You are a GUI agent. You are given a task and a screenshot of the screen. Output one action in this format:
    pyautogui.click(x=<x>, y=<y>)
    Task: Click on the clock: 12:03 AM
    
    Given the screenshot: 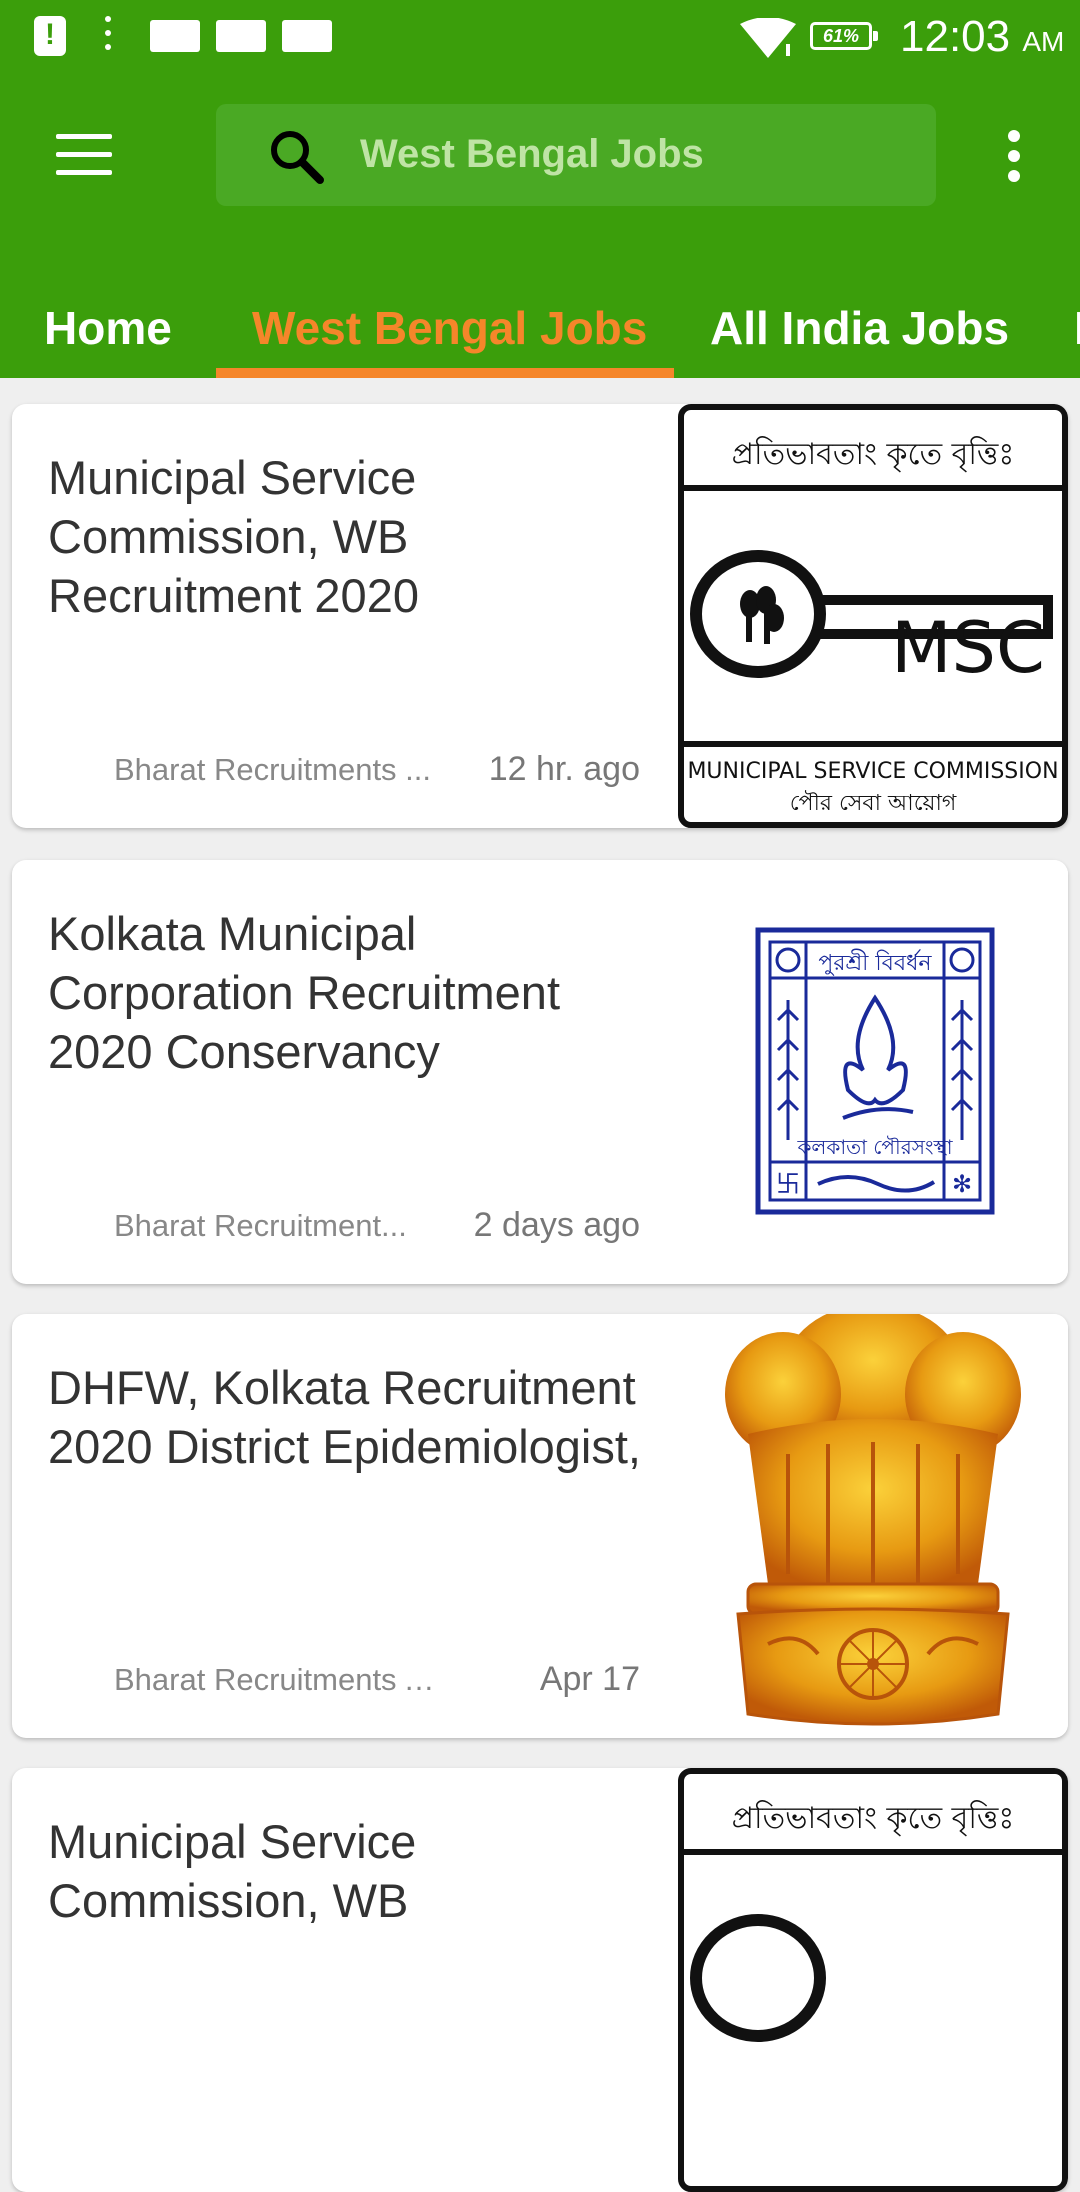 What is the action you would take?
    pyautogui.click(x=982, y=36)
    